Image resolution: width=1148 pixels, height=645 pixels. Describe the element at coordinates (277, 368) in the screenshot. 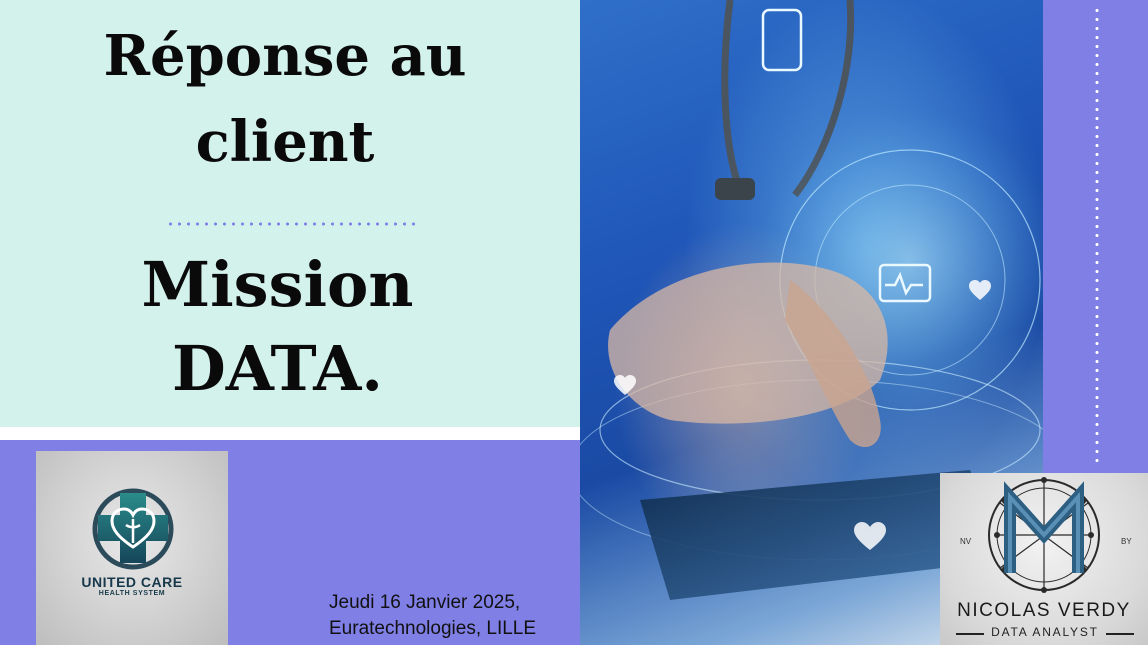

I see `slide-subtitle-line-2: DATA.` at that location.